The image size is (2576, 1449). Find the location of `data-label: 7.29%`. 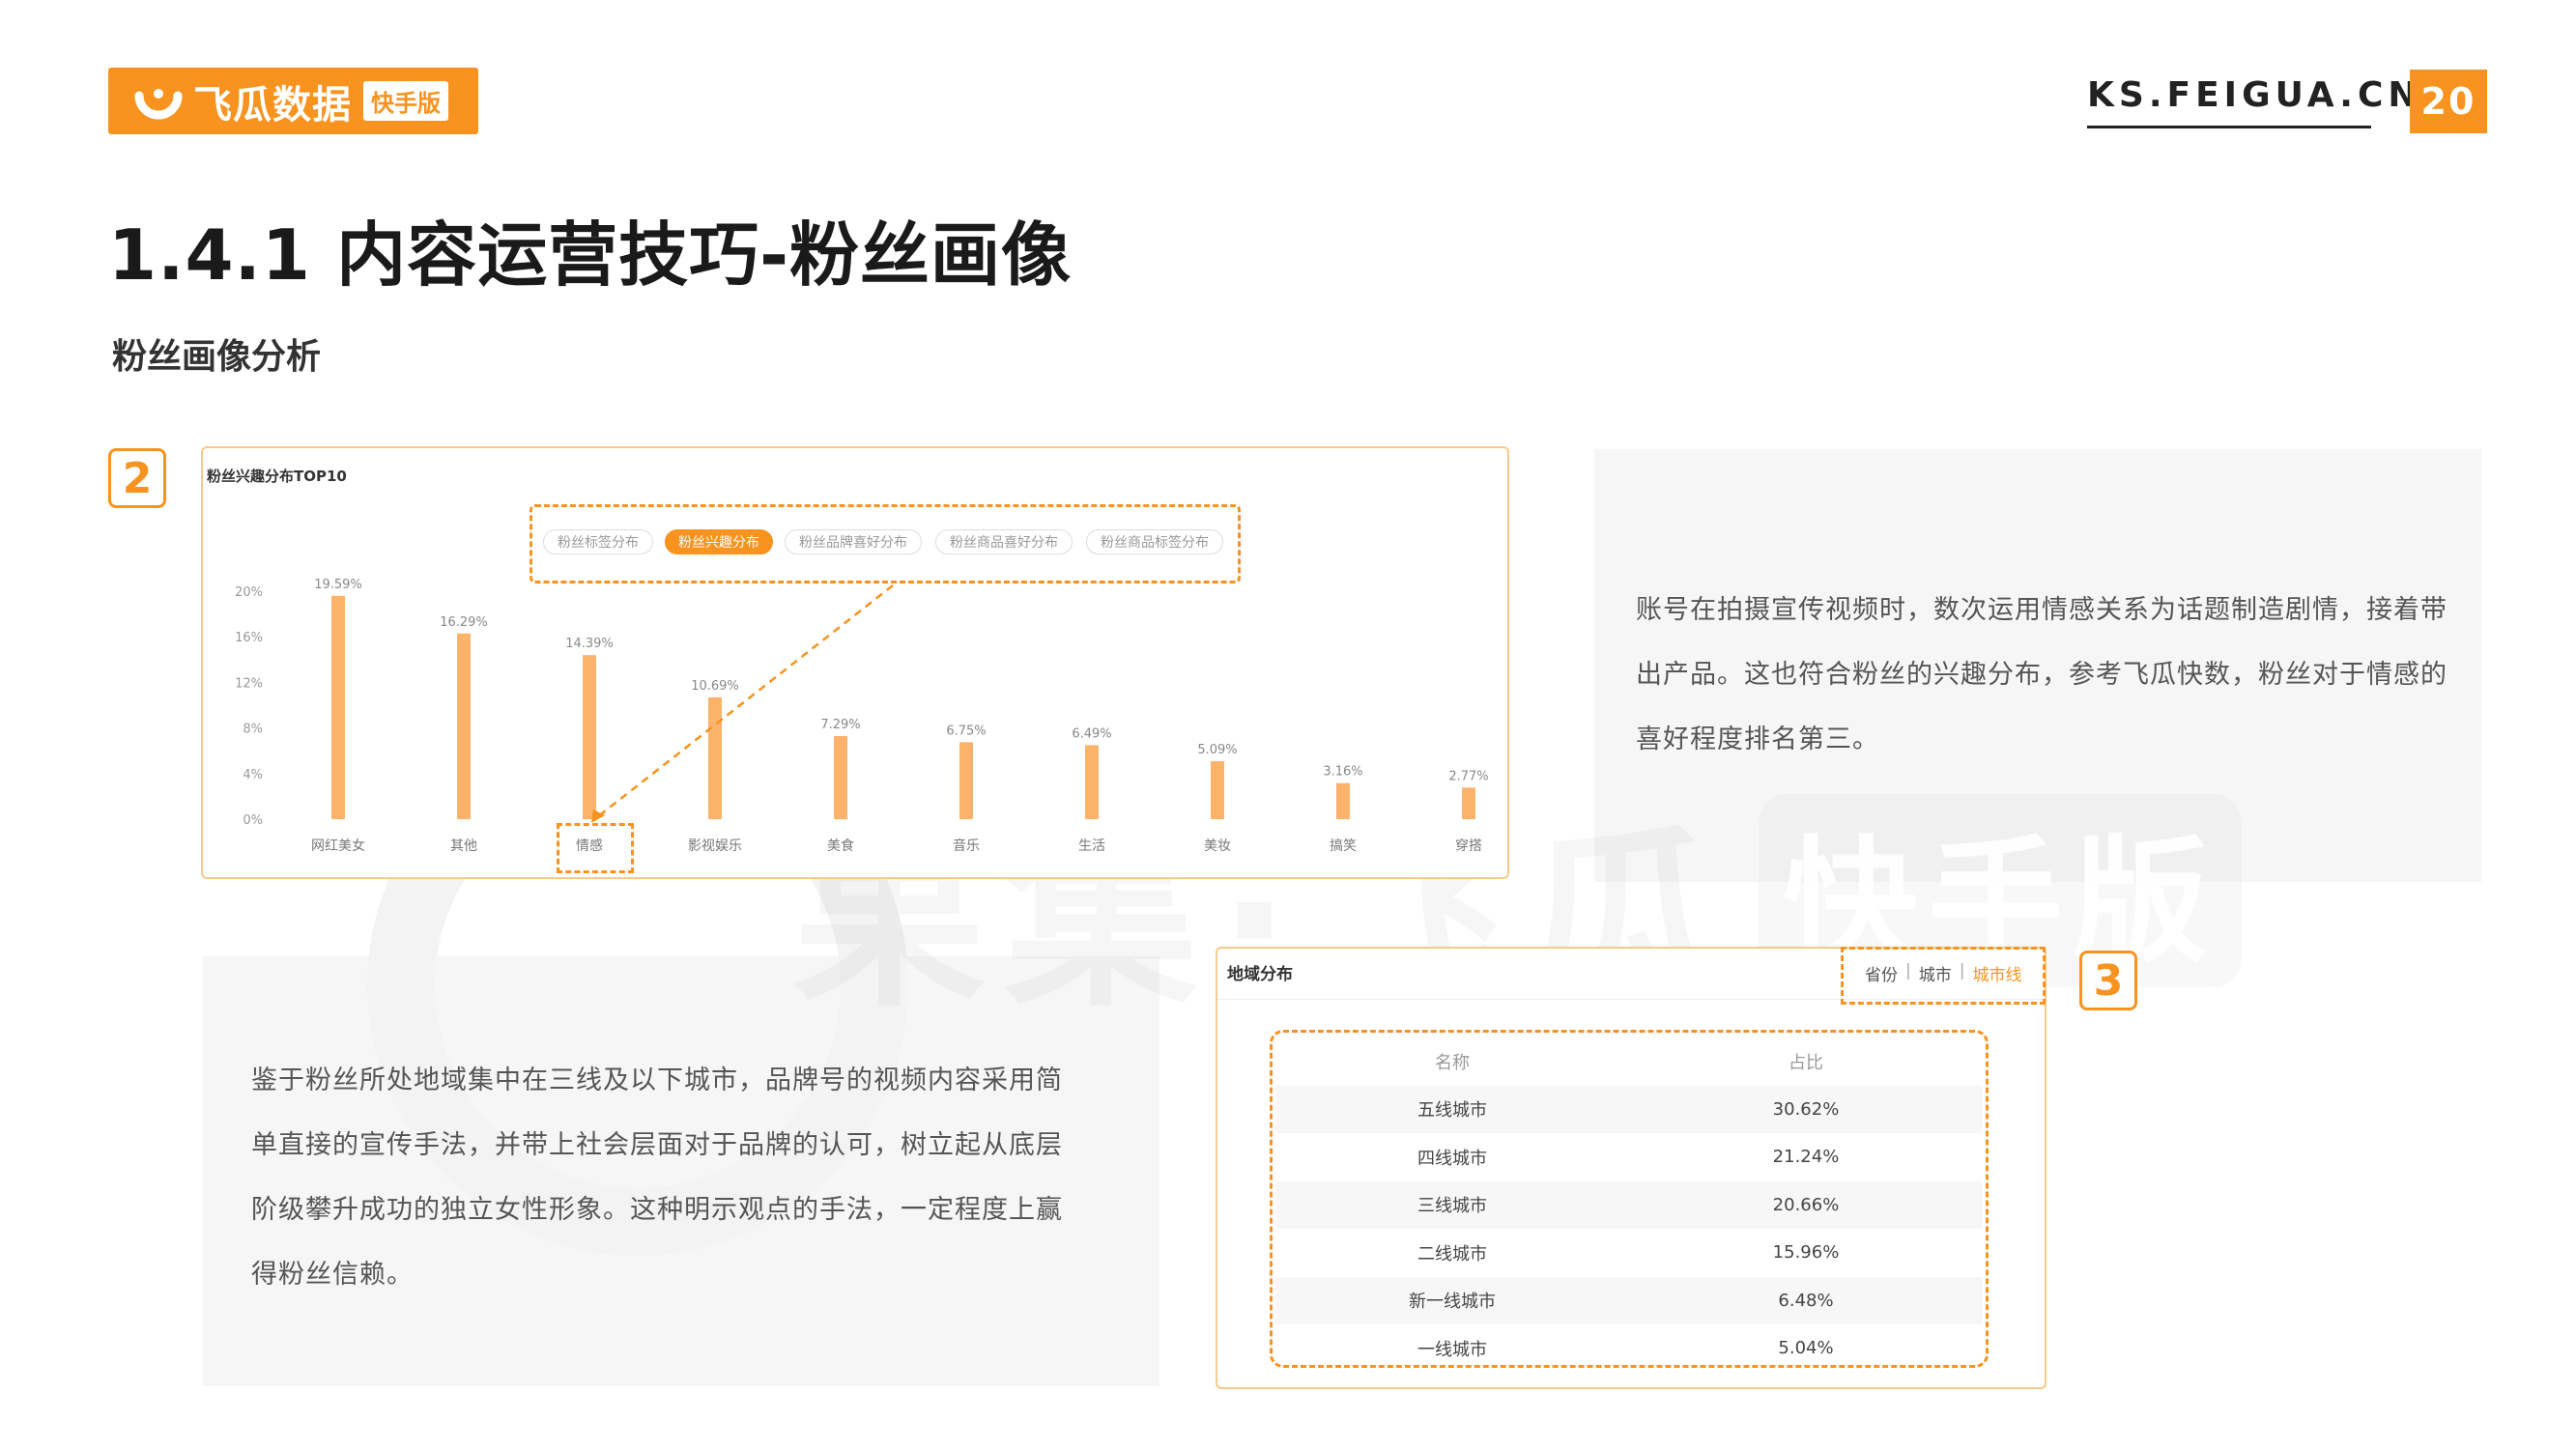

data-label: 7.29% is located at coordinates (840, 725).